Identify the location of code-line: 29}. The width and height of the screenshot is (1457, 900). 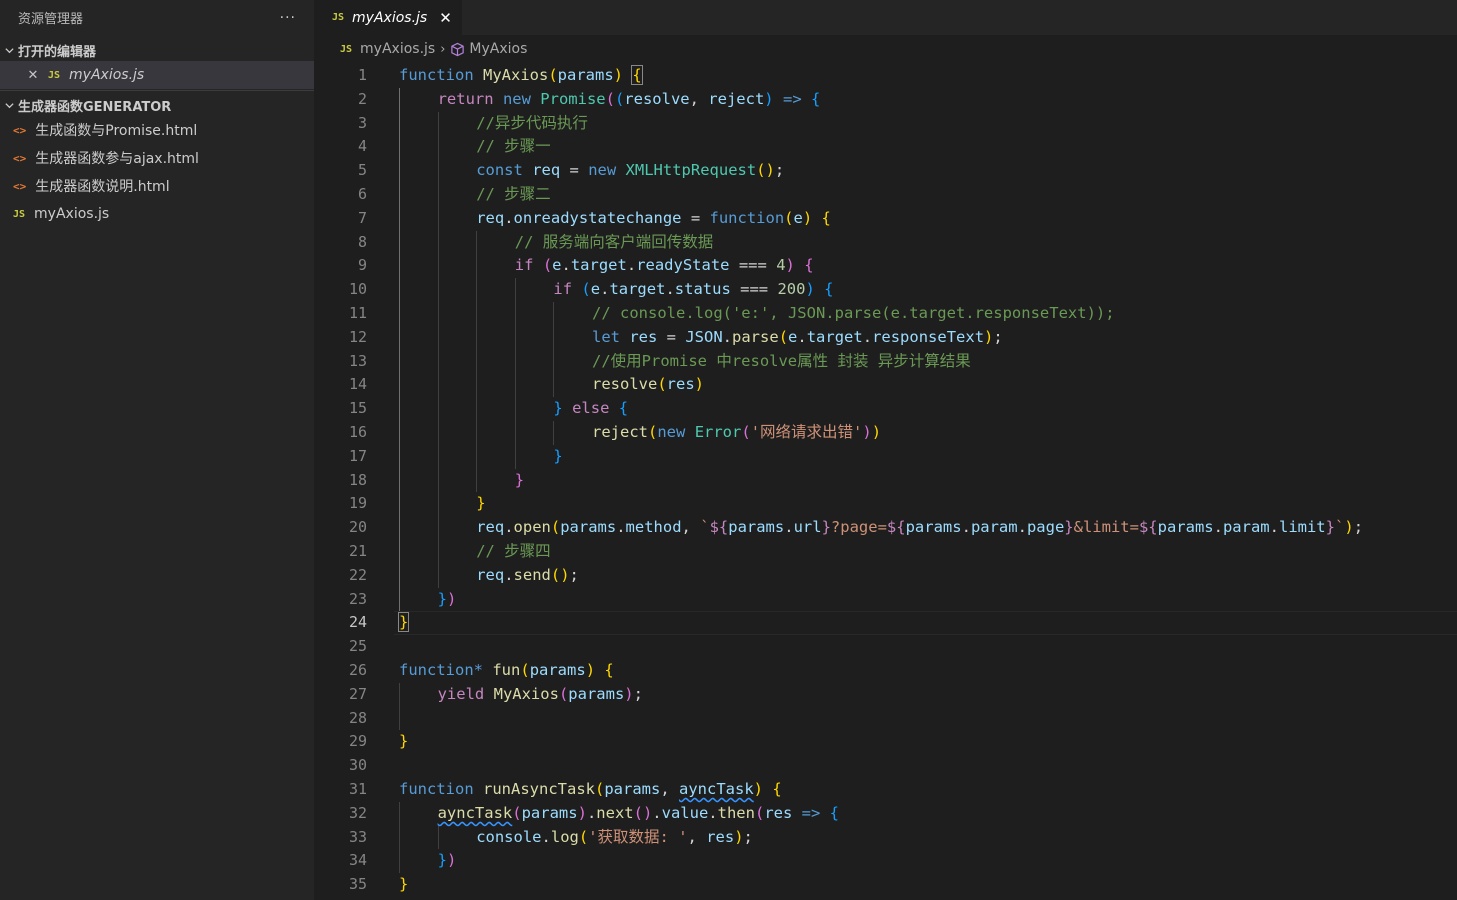
(885, 742).